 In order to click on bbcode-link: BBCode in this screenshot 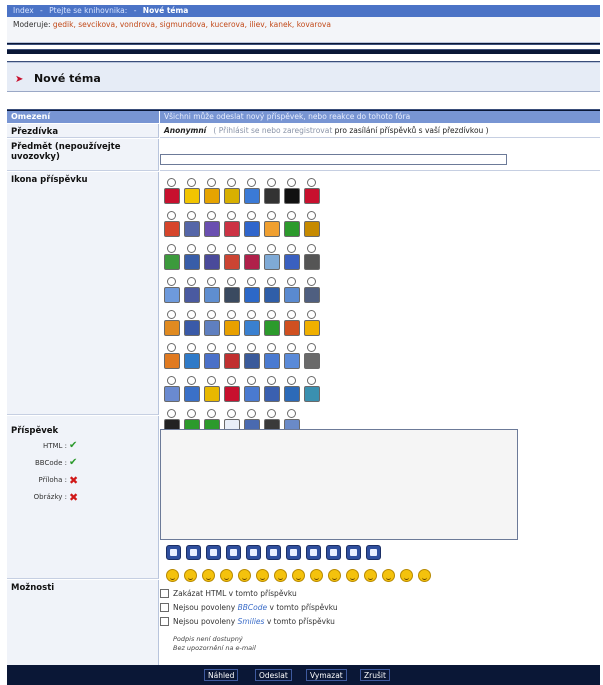, I will do `click(253, 607)`.